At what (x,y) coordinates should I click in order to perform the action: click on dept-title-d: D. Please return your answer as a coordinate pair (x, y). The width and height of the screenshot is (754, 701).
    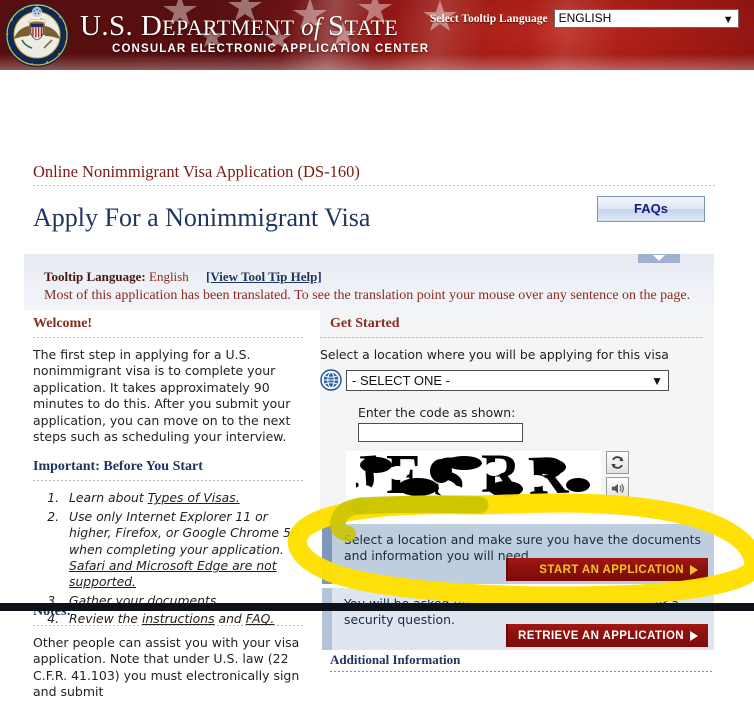
    Looking at the image, I should click on (151, 26).